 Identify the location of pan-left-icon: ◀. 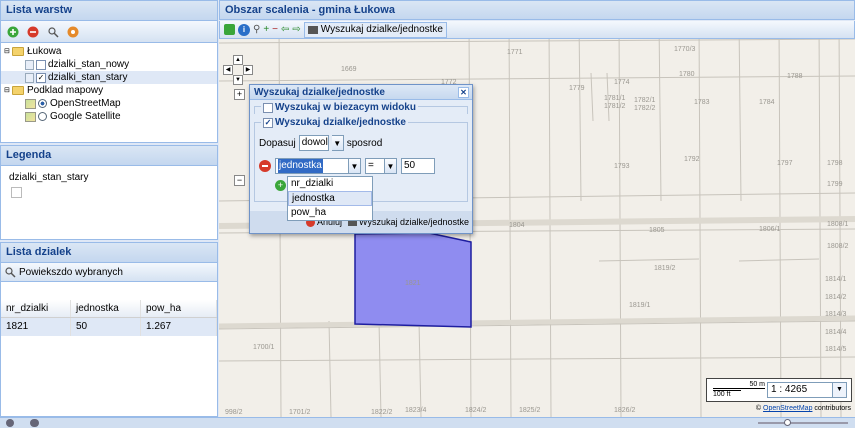
(228, 70).